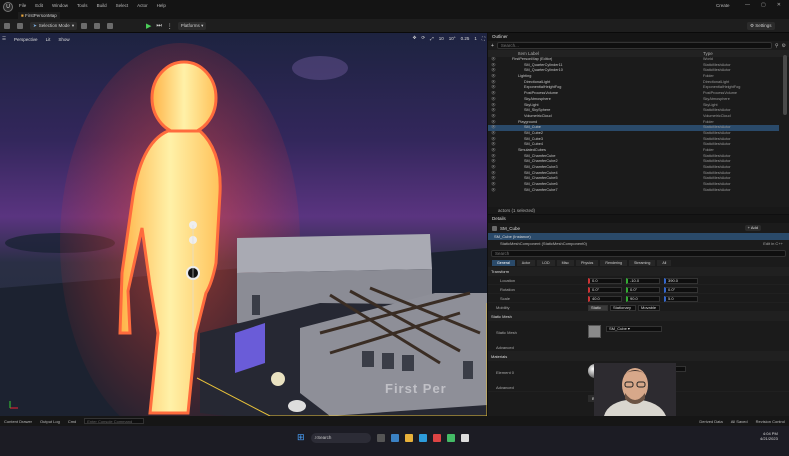  I want to click on taskbar-center: ⊞ ⌕ Search, so click(383, 437).